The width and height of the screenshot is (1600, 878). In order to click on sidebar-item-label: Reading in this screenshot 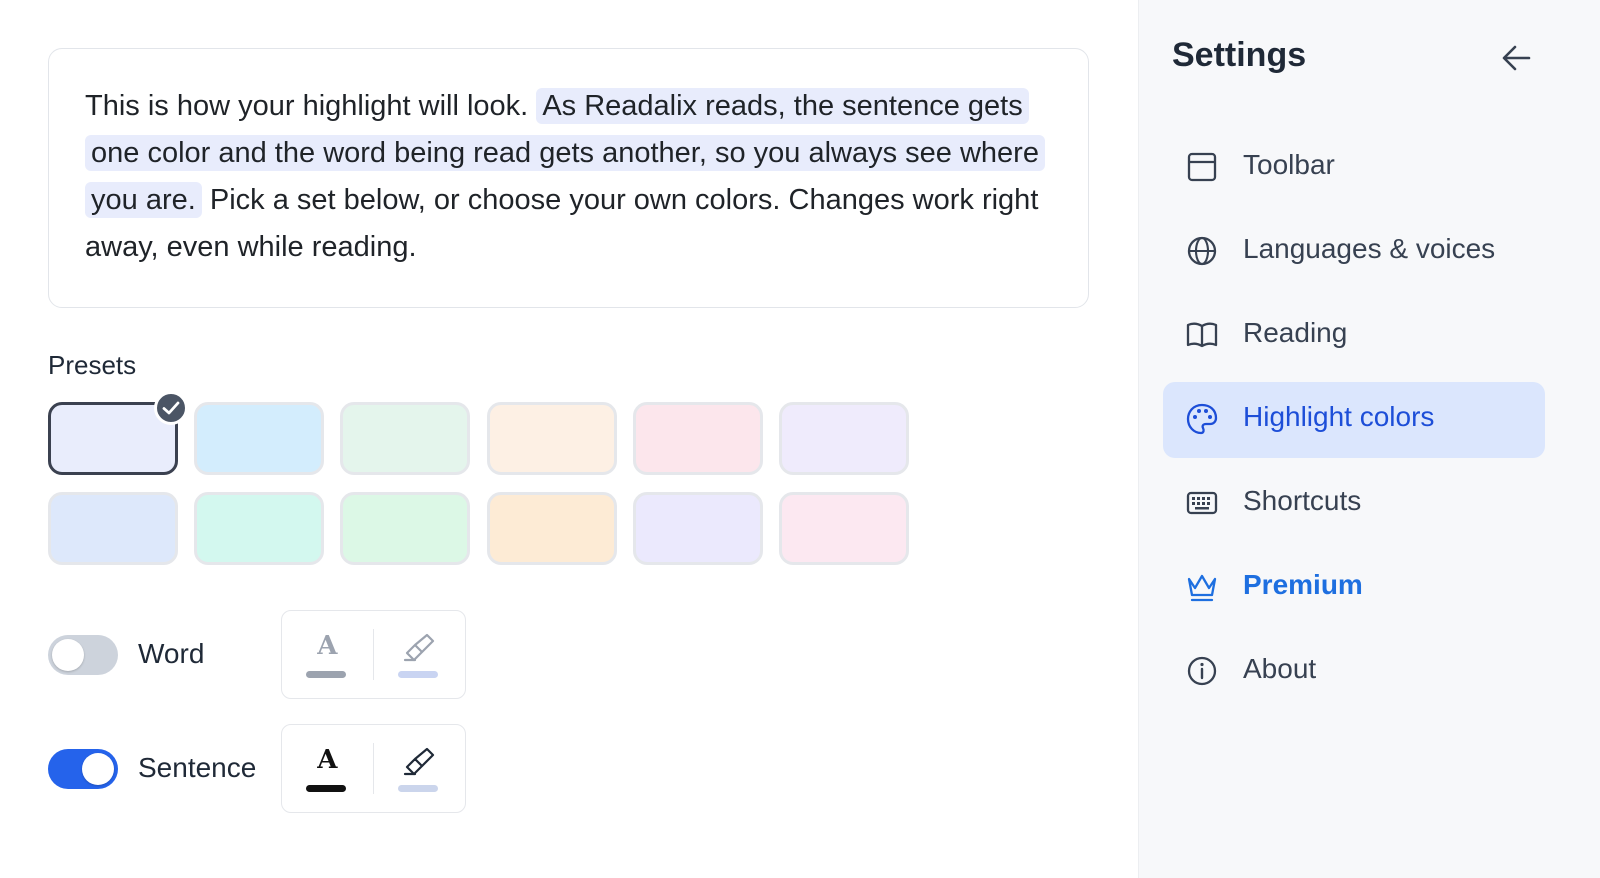, I will do `click(1295, 332)`.